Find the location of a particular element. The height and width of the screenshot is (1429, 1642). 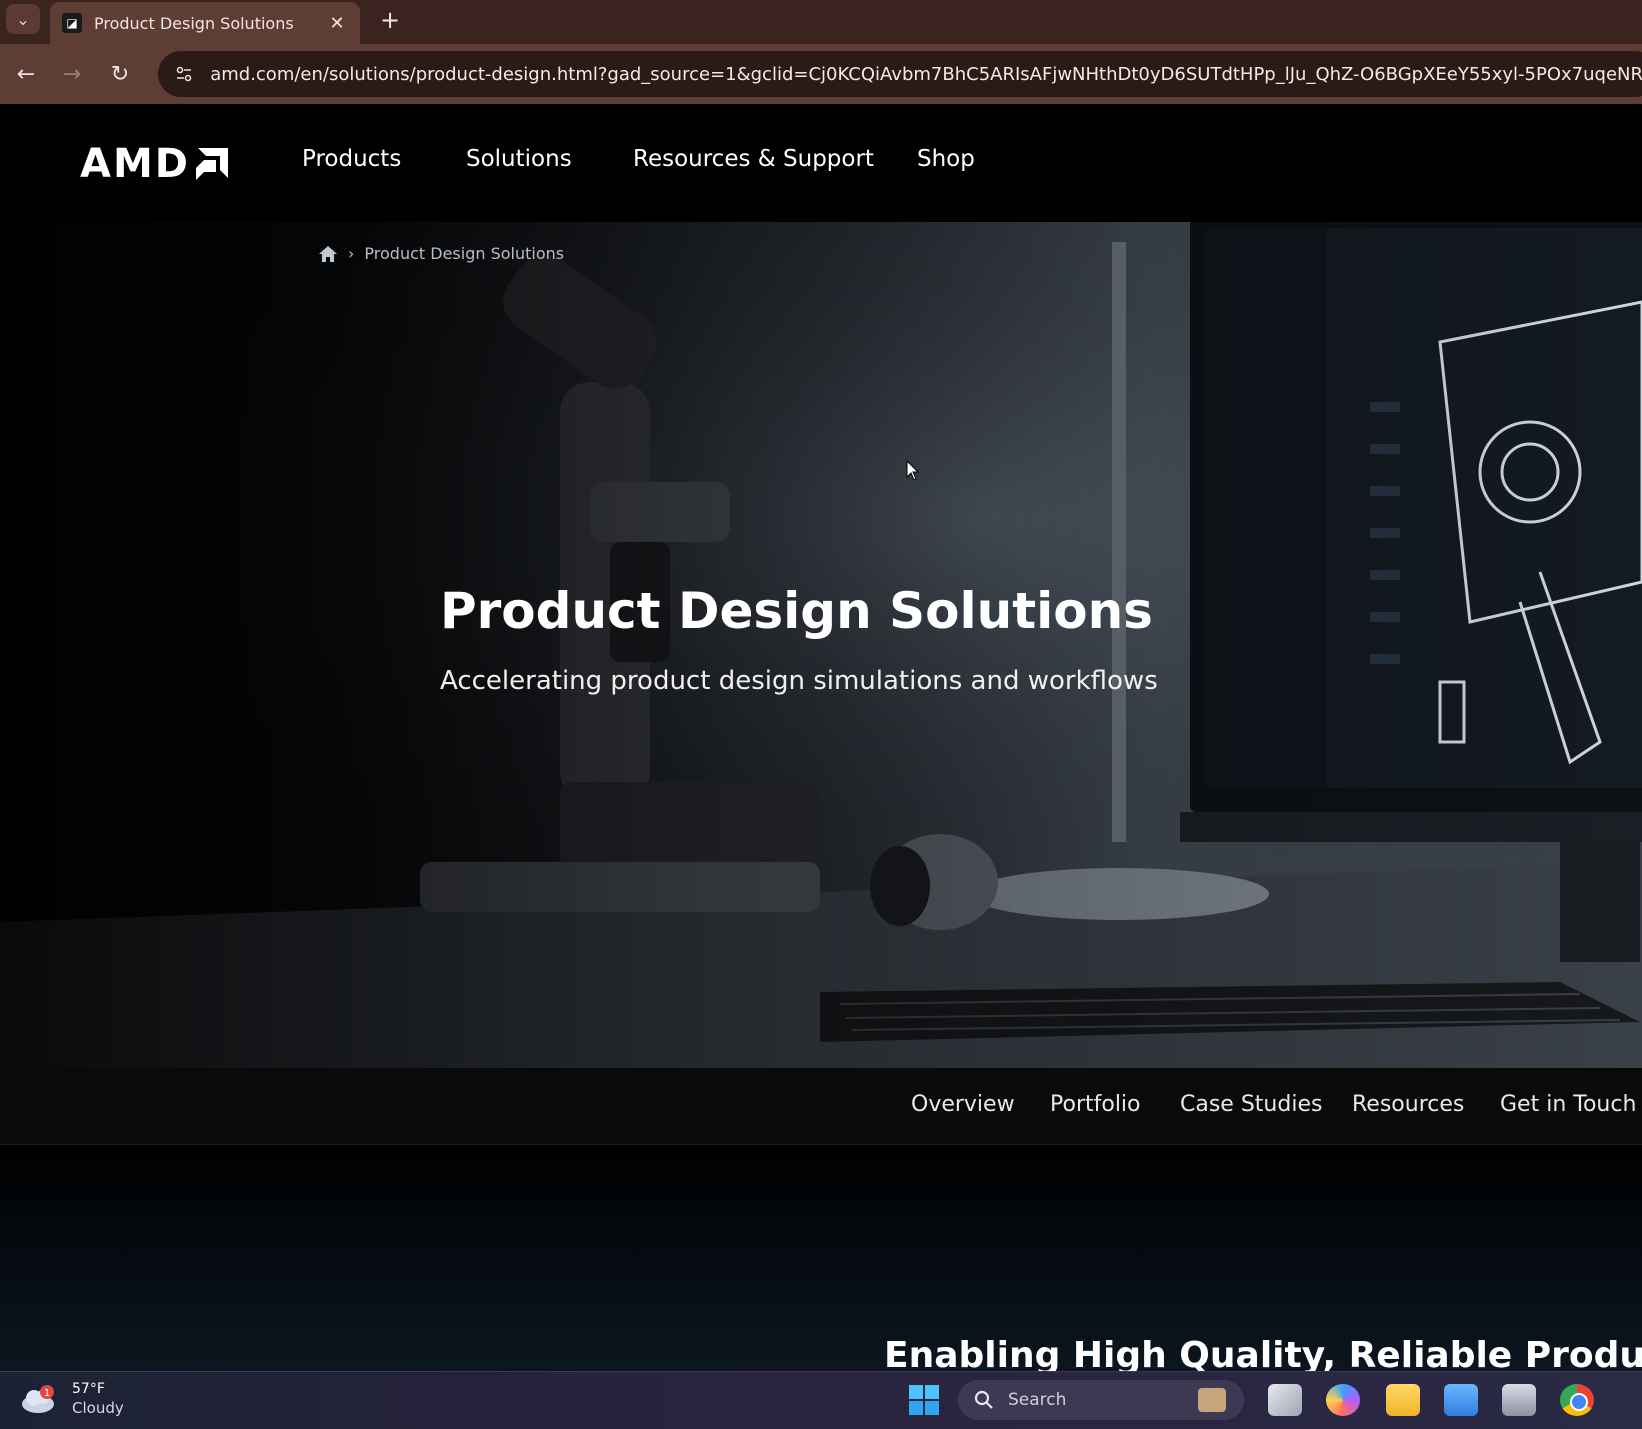

nav-solutions: Solutions is located at coordinates (519, 159).